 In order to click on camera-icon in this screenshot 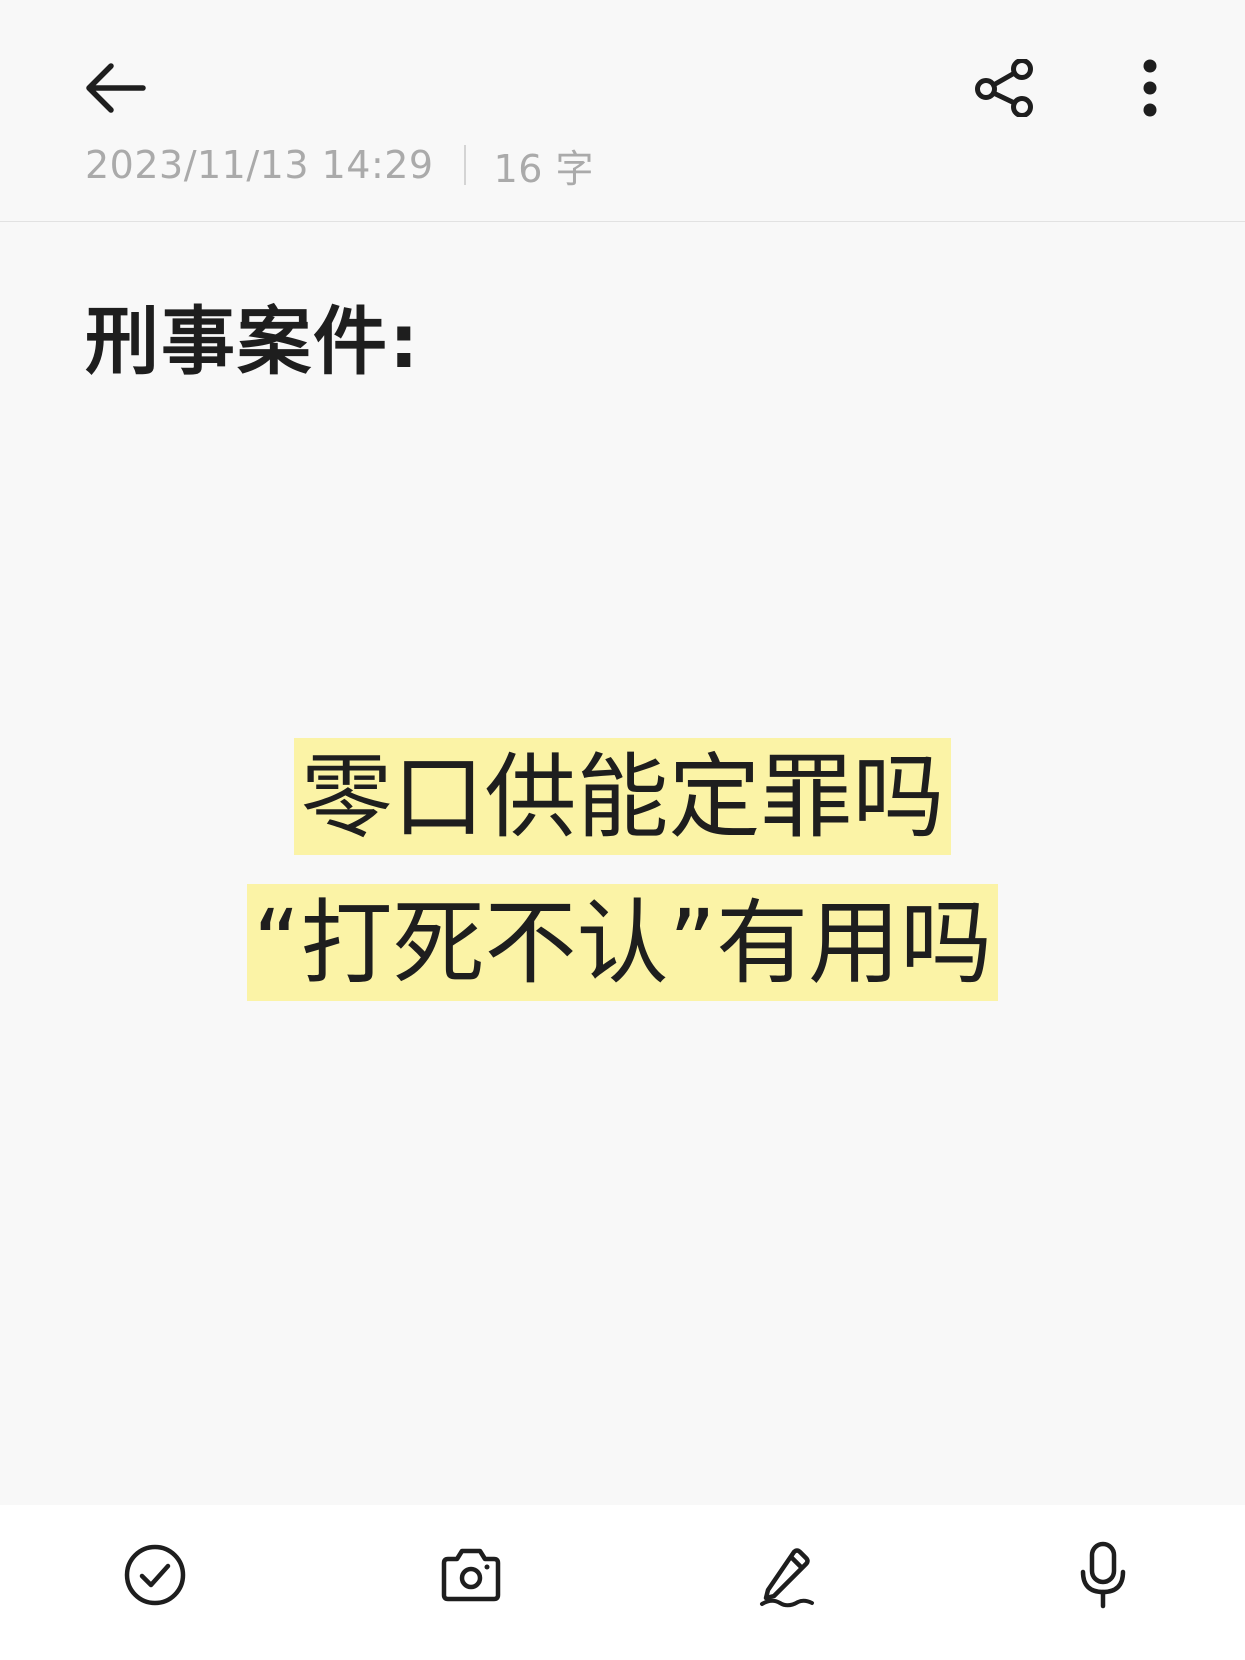, I will do `click(471, 1575)`.